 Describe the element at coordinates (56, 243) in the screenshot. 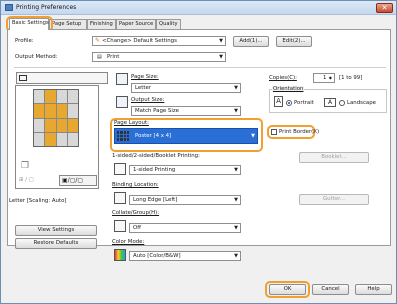

I see `restore-defaults-button: Restore Defaults` at that location.